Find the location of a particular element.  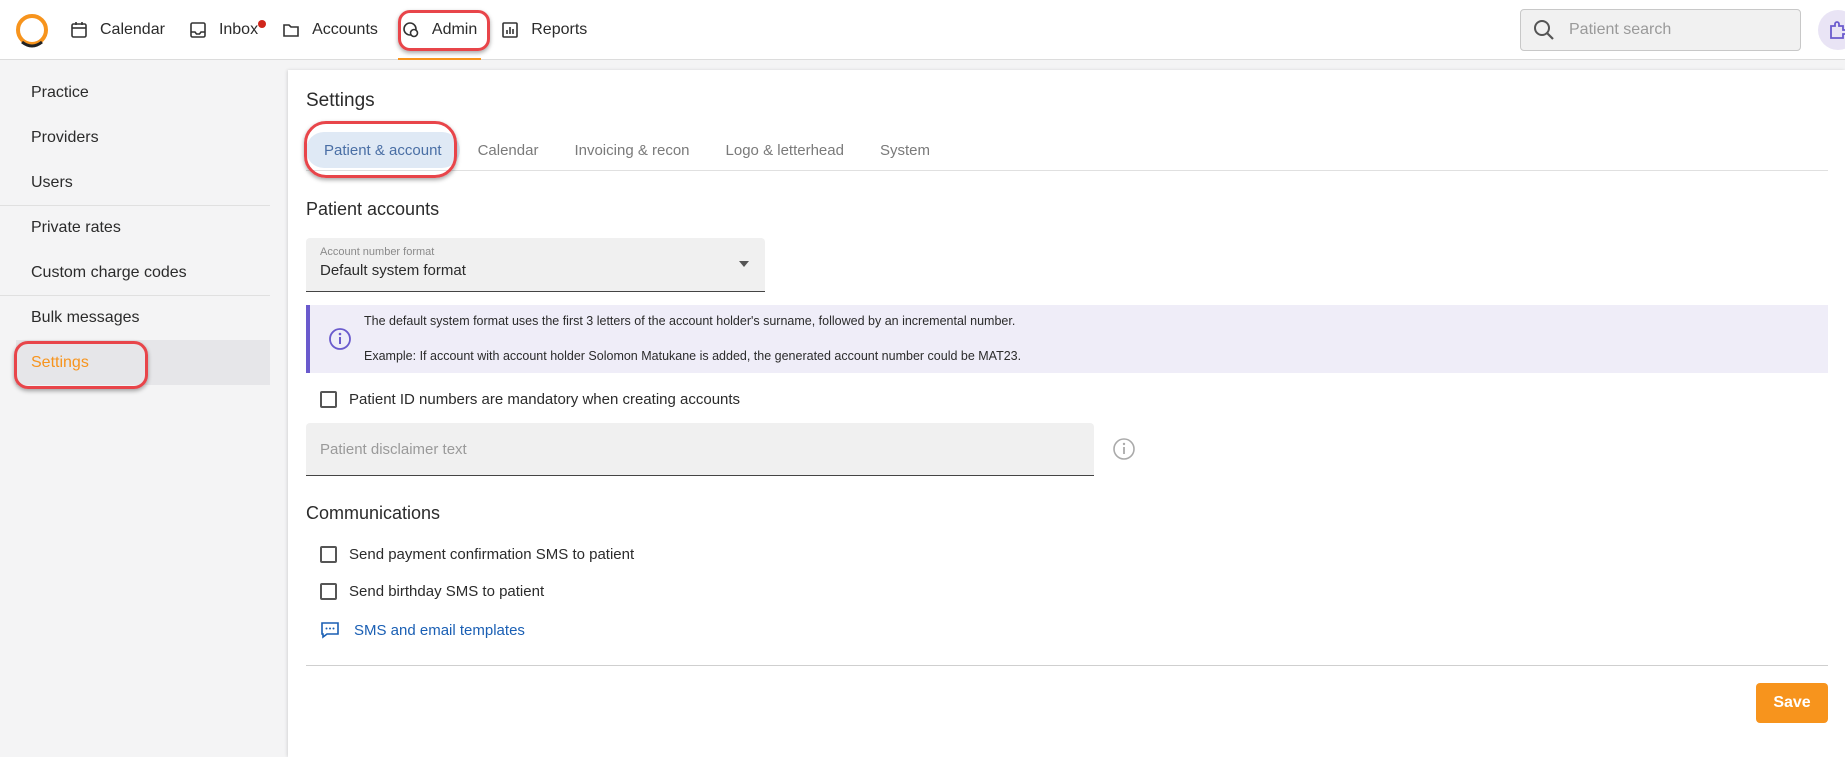

patient-accounts-heading: Patient accounts is located at coordinates (373, 209).